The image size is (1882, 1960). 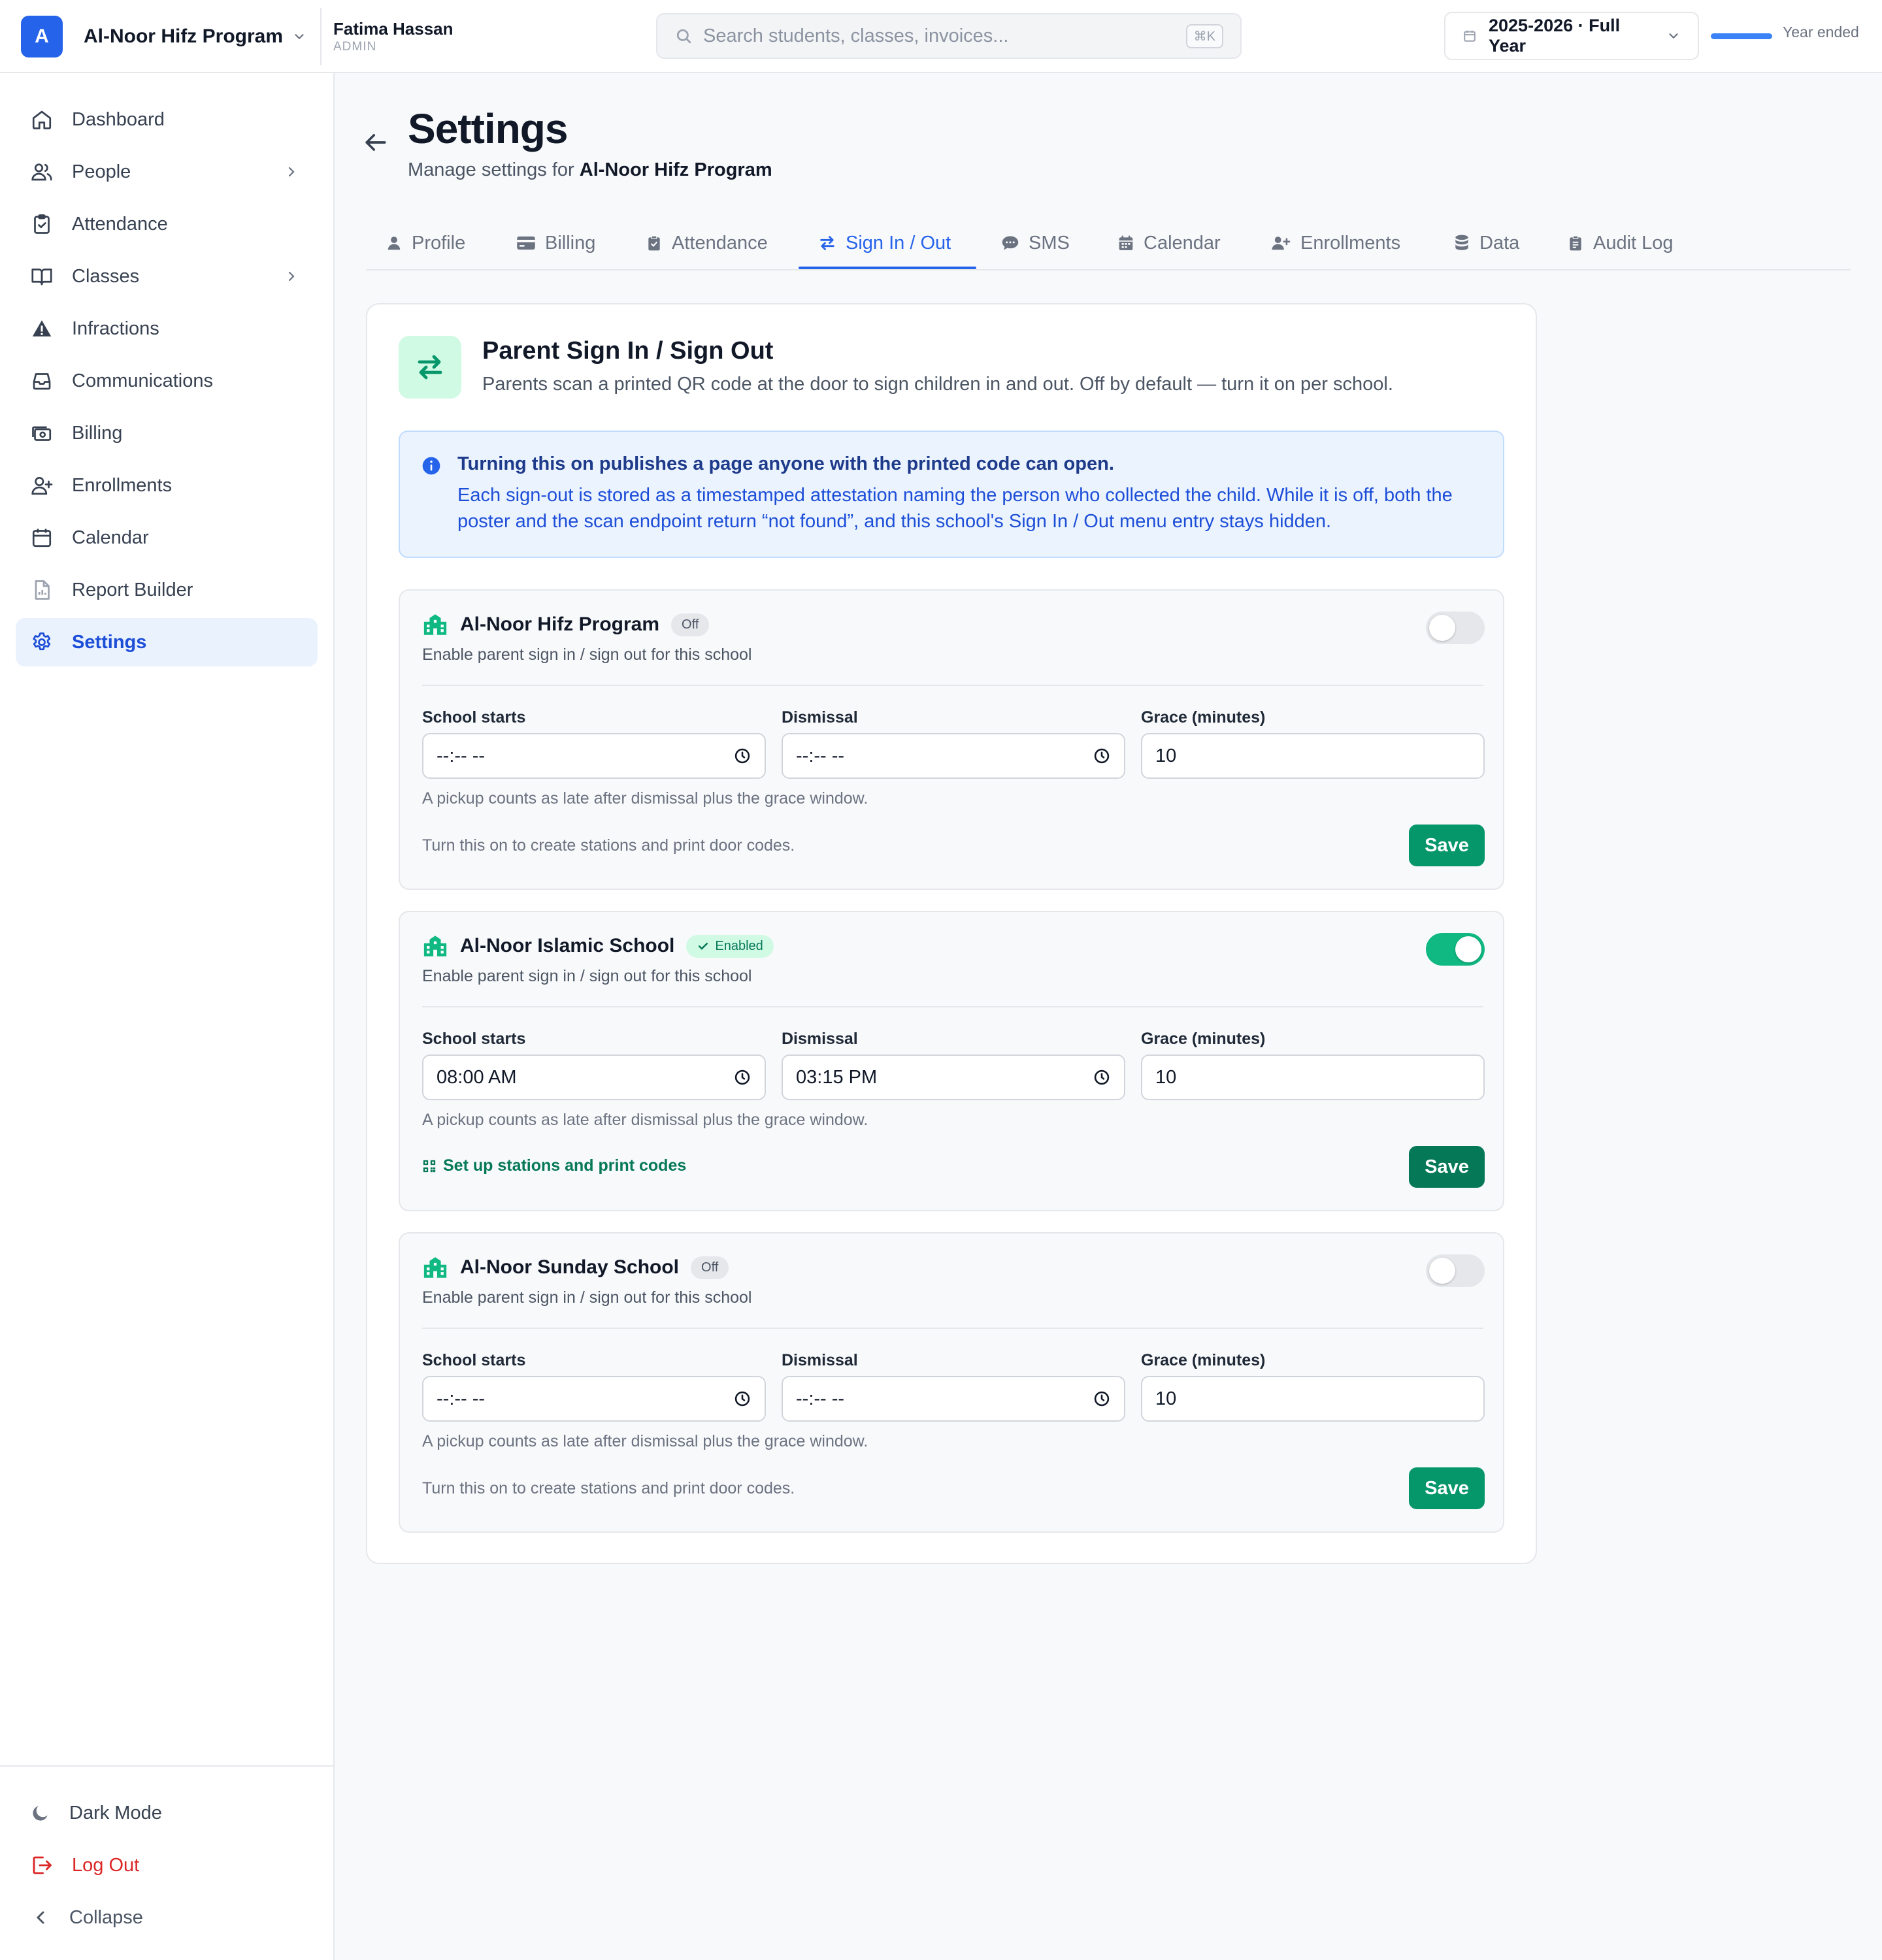 What do you see at coordinates (167, 328) in the screenshot?
I see `sidebar-item-infractions: Infractions` at bounding box center [167, 328].